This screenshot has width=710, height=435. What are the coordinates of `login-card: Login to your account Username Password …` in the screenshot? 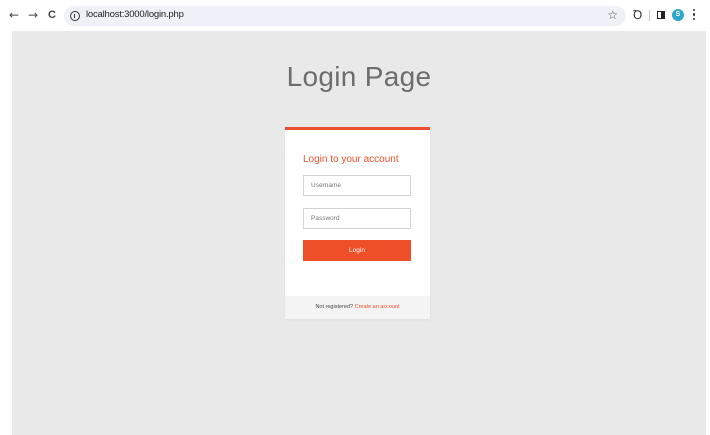 It's located at (357, 223).